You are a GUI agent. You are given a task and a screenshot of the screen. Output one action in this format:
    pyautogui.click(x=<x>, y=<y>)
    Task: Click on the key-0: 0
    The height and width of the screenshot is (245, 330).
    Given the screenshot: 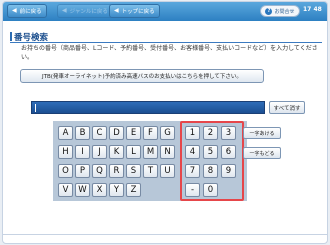 What is the action you would take?
    pyautogui.click(x=210, y=190)
    